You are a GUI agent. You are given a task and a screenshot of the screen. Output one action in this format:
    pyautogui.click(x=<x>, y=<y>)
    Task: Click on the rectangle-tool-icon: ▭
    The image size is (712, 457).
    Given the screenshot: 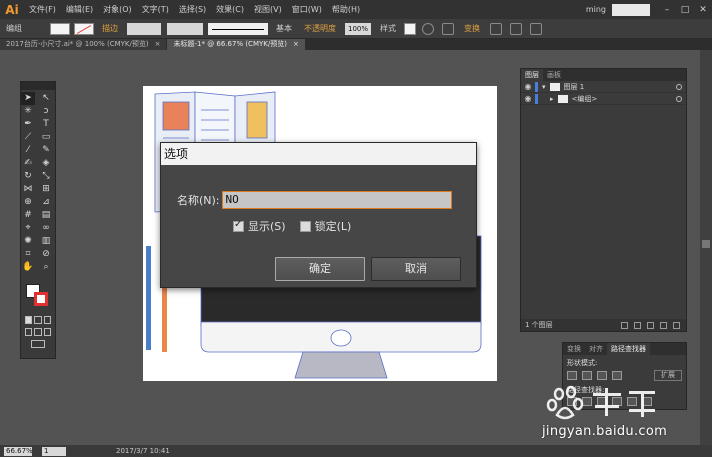 What is the action you would take?
    pyautogui.click(x=46, y=137)
    